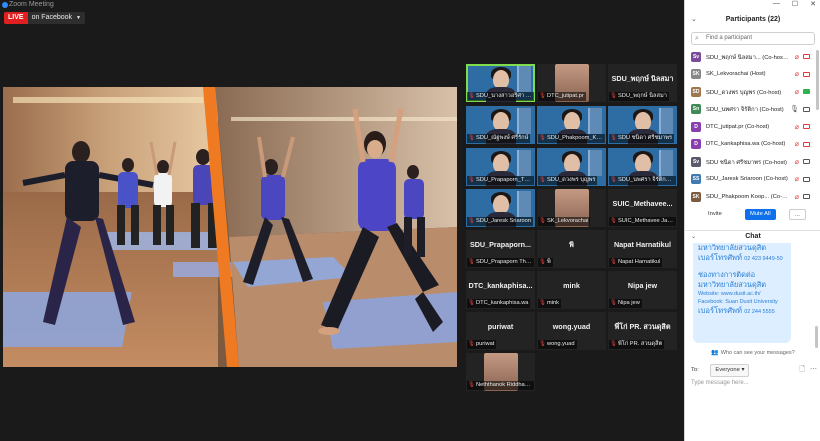 Image resolution: width=820 pixels, height=441 pixels. What do you see at coordinates (727, 274) in the screenshot?
I see `chat-text: ช่องทางการติดต่อ` at bounding box center [727, 274].